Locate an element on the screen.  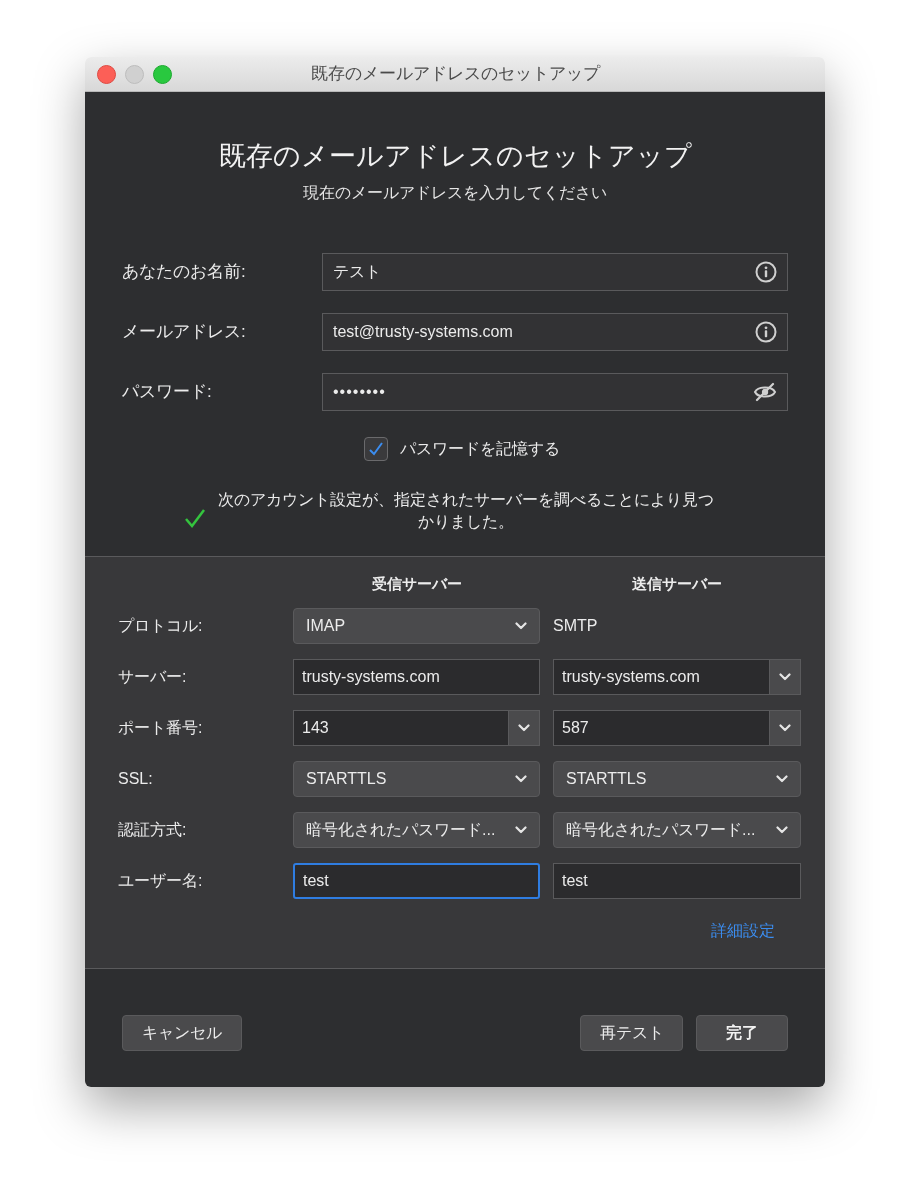
input-field: •••••••• is located at coordinates (555, 391).